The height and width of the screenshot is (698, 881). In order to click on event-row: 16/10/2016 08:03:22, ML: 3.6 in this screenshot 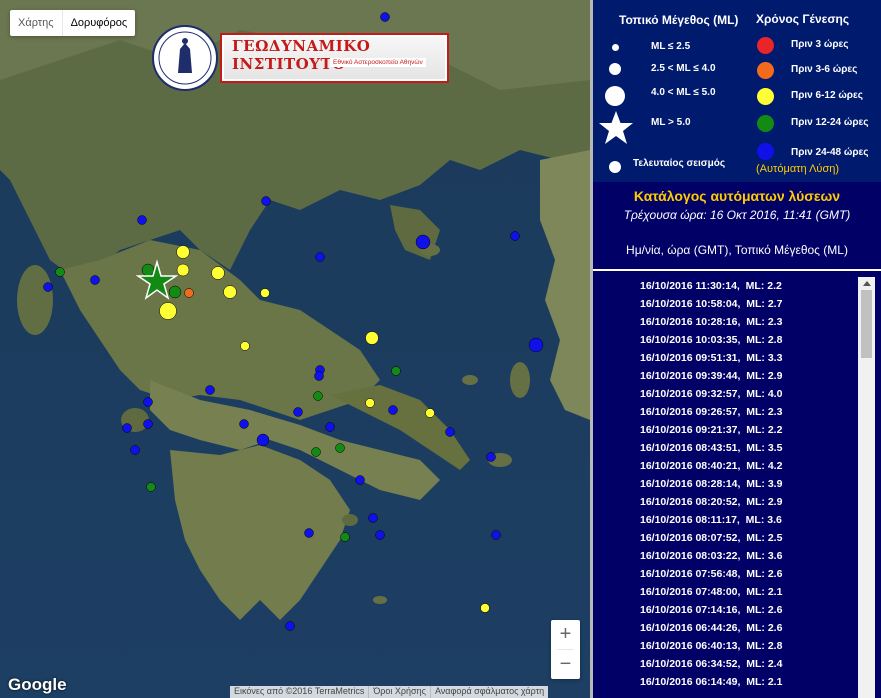, I will do `click(725, 556)`.